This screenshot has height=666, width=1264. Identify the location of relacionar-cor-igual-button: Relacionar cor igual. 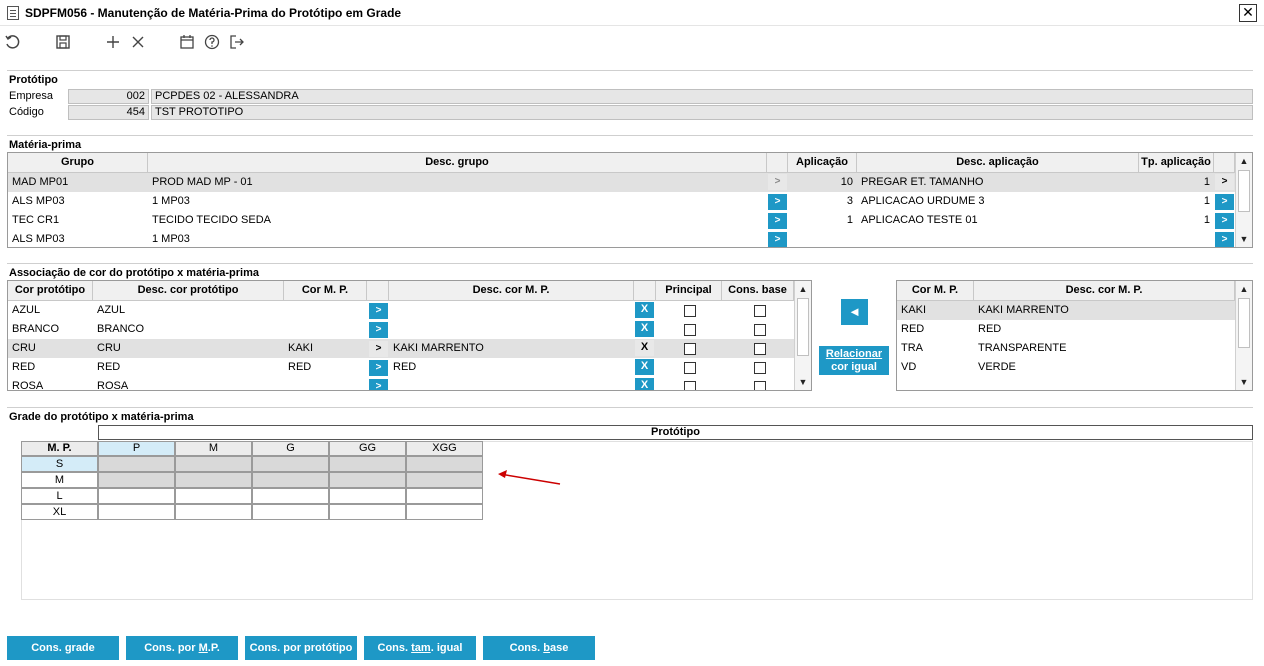
(854, 360).